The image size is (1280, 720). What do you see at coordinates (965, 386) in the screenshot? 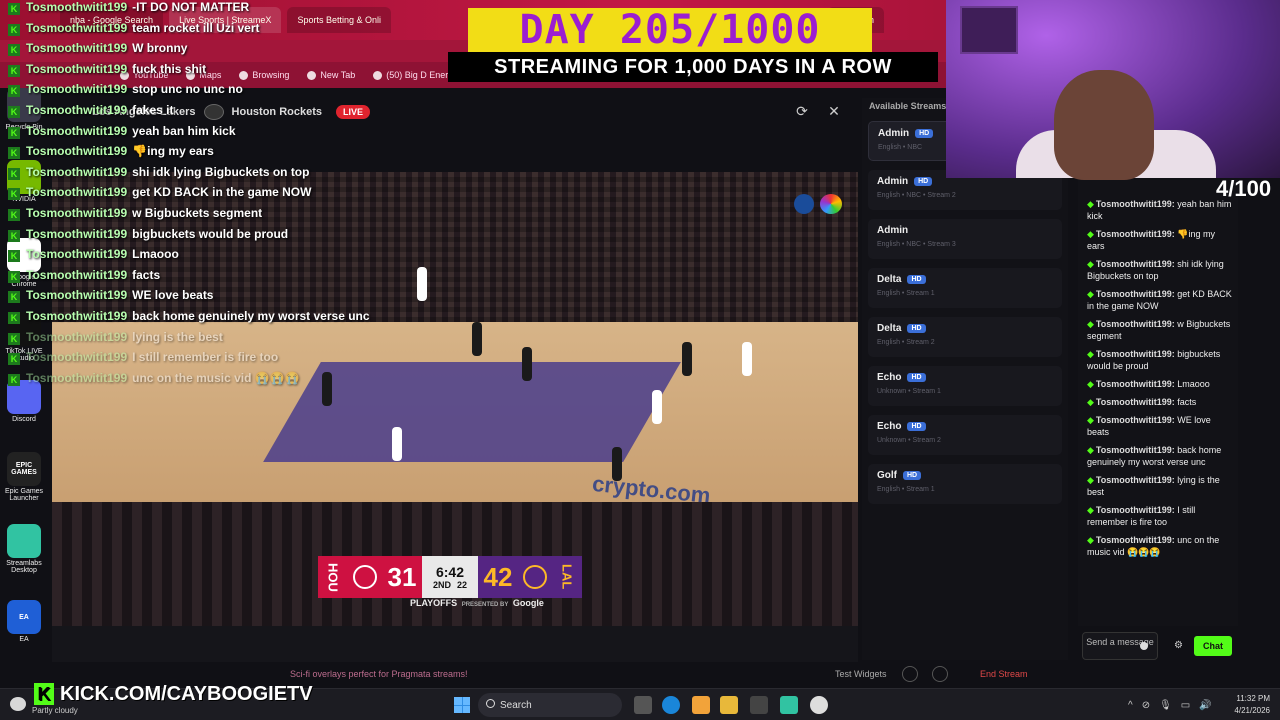
I see `stream-option: Echo HD Unknown • Stream 1` at bounding box center [965, 386].